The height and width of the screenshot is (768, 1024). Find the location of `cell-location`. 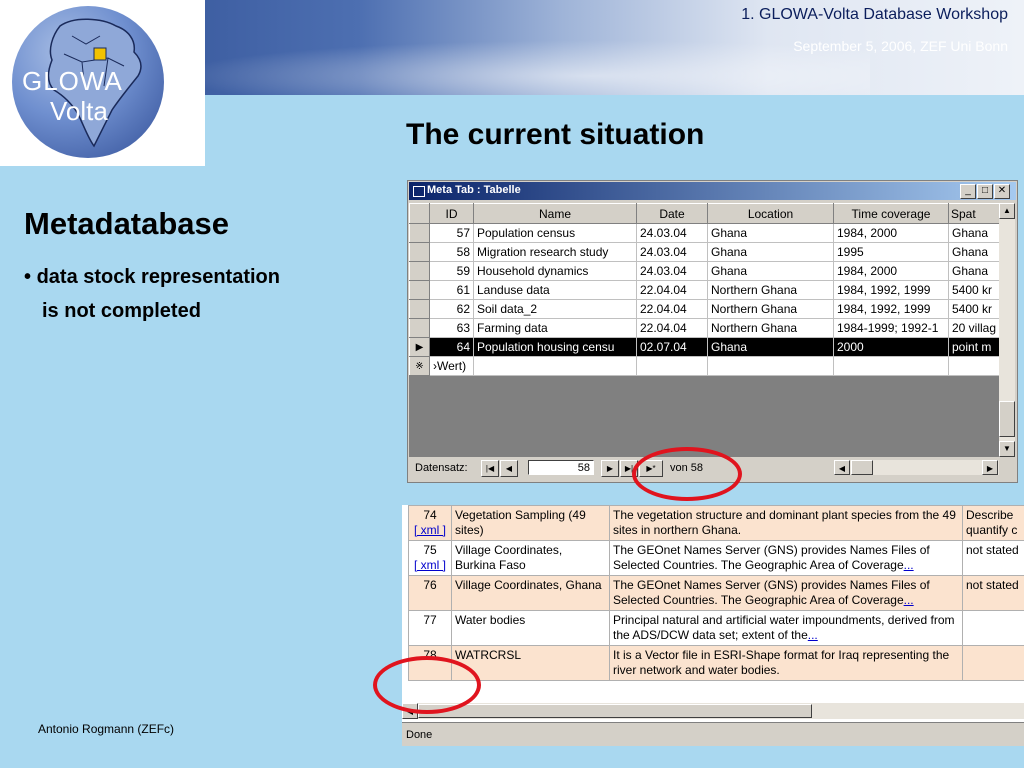

cell-location is located at coordinates (770, 366).